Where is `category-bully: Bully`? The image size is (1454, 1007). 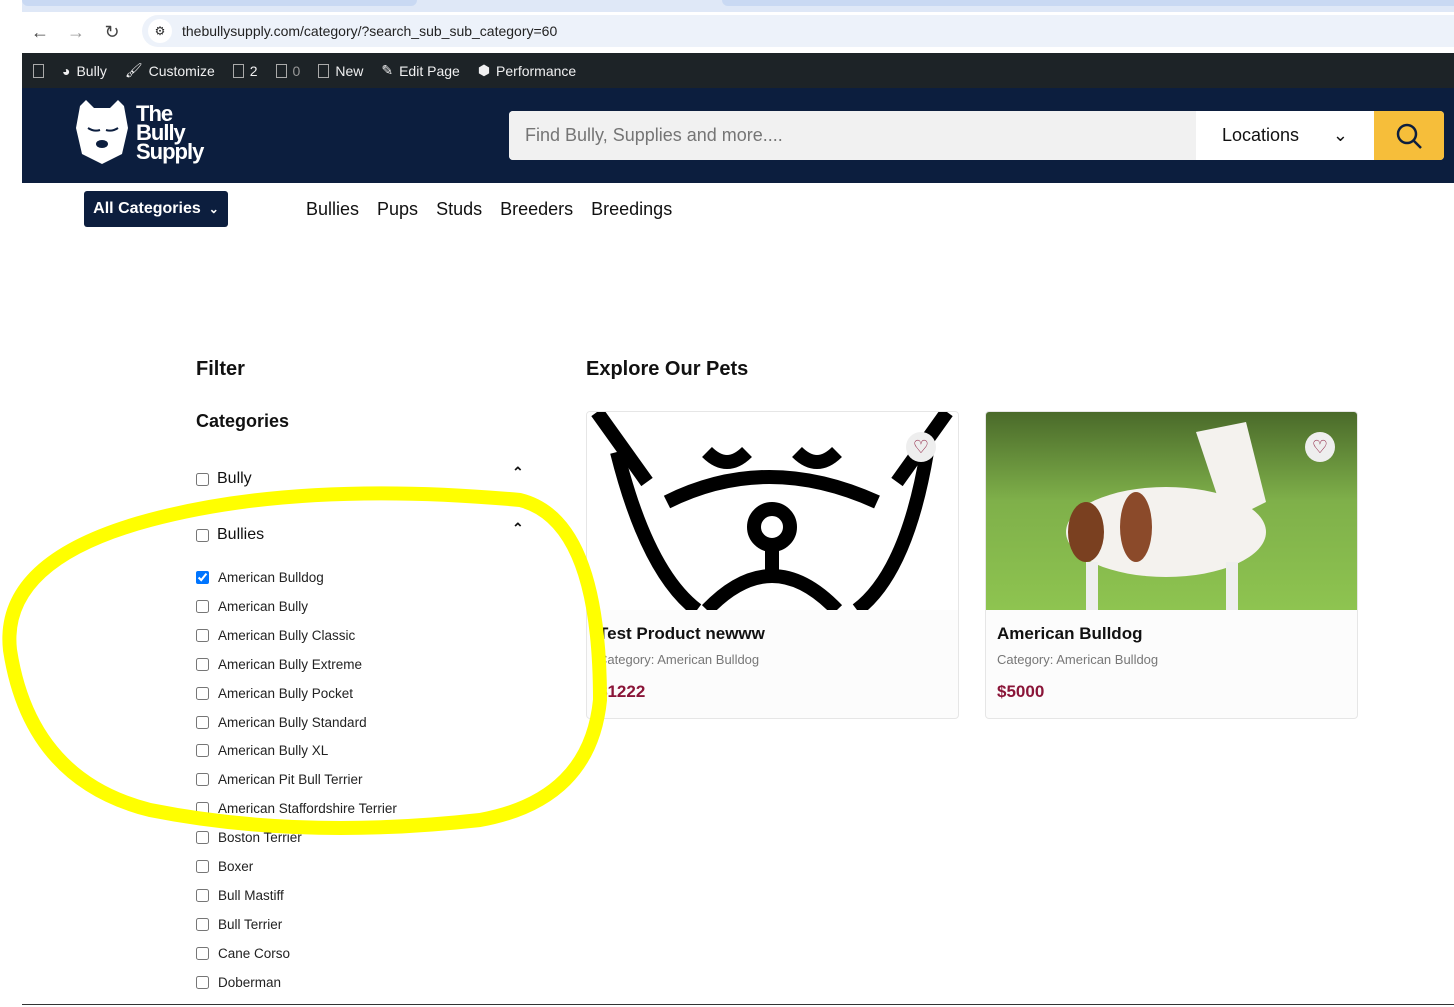 category-bully: Bully is located at coordinates (224, 479).